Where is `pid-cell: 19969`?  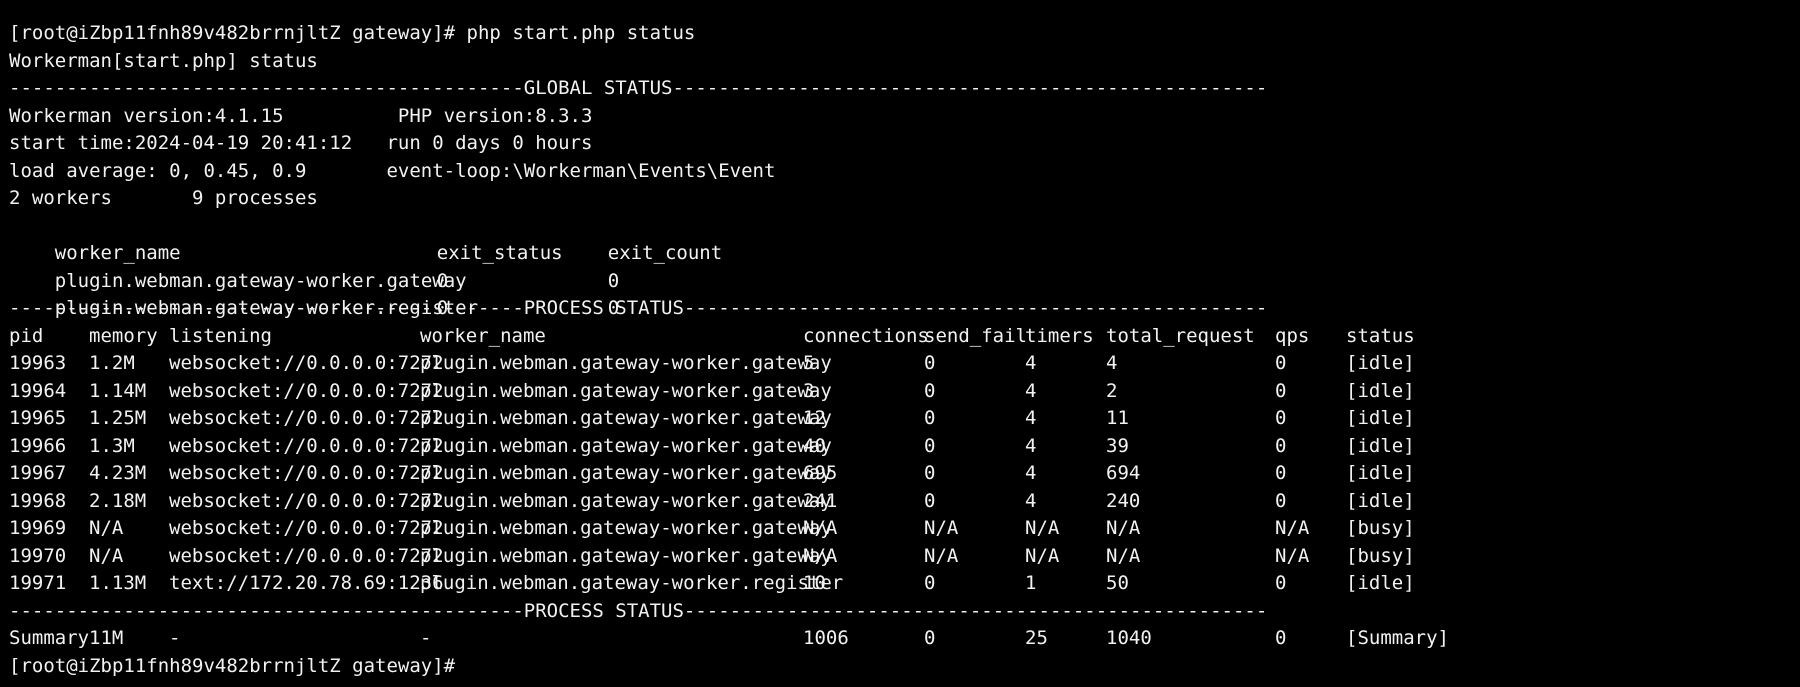 pid-cell: 19969 is located at coordinates (38, 528).